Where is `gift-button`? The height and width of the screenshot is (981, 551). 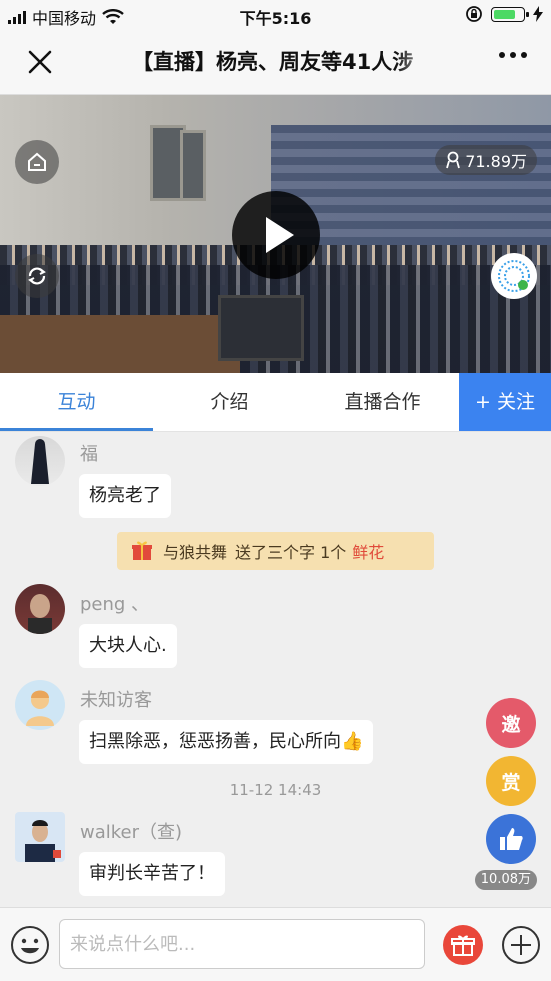 gift-button is located at coordinates (463, 945).